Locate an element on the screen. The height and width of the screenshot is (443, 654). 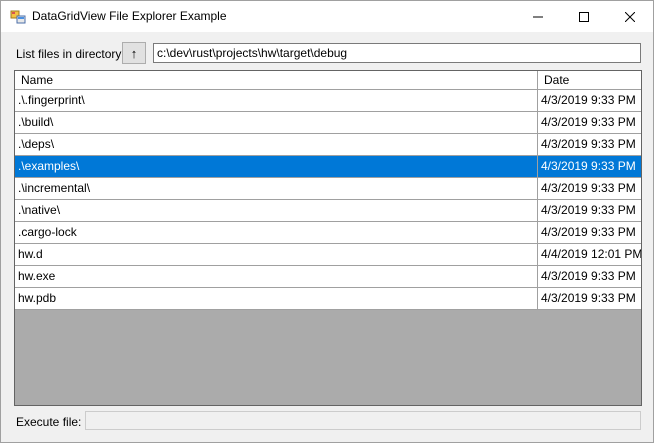
close-icon is located at coordinates (630, 16).